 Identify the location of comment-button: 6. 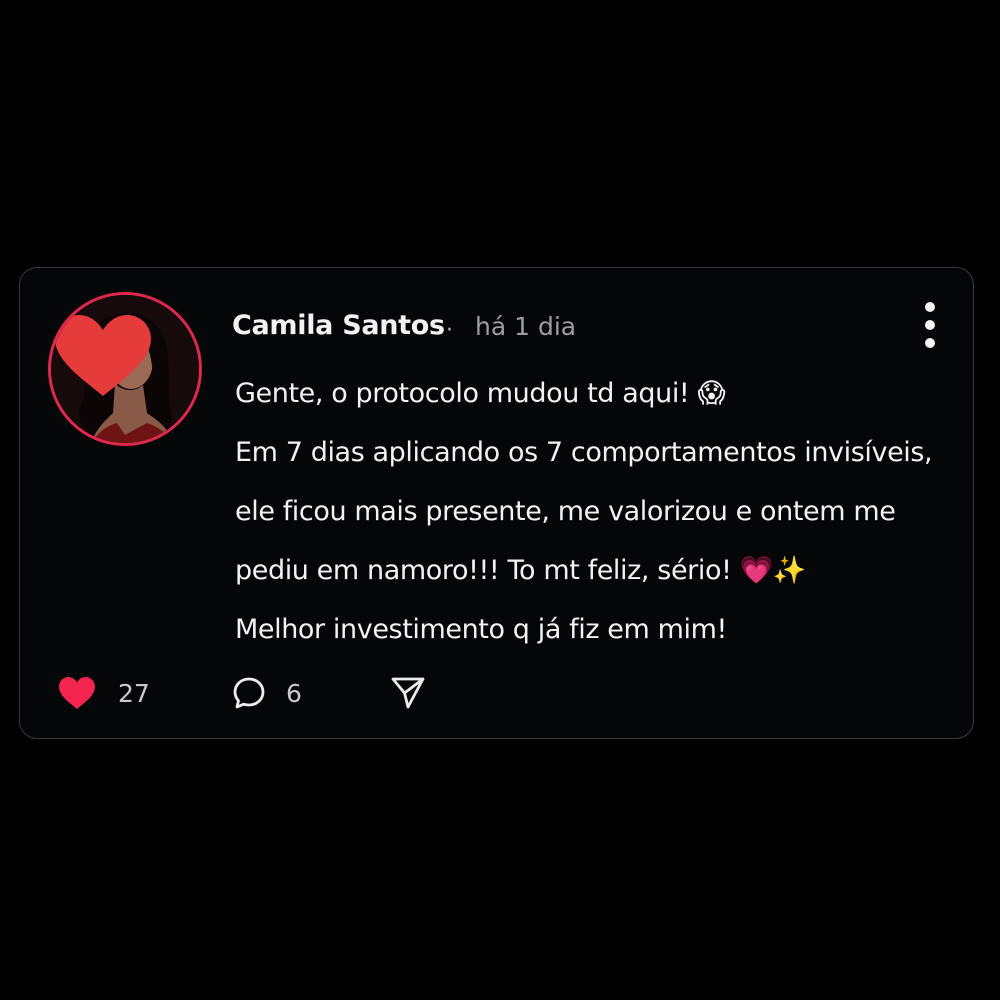
(267, 693).